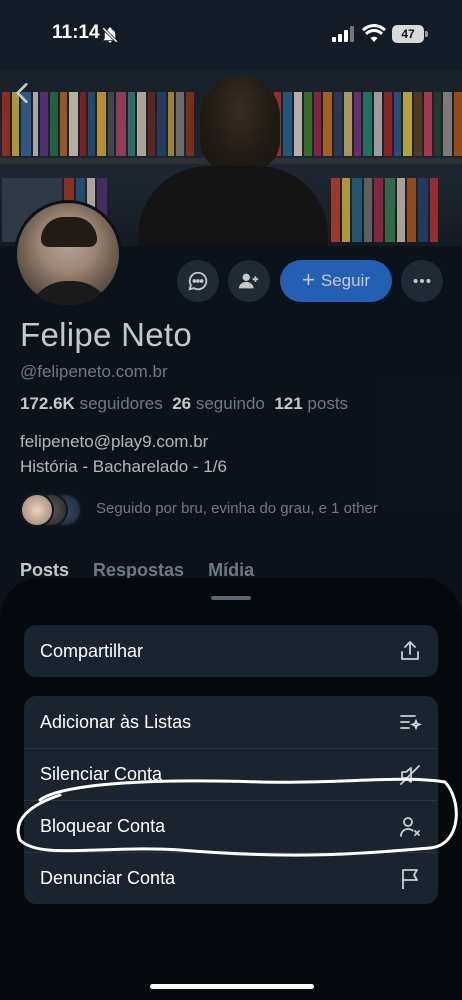 Image resolution: width=462 pixels, height=1000 pixels. What do you see at coordinates (410, 774) in the screenshot?
I see `speaker-mute-icon` at bounding box center [410, 774].